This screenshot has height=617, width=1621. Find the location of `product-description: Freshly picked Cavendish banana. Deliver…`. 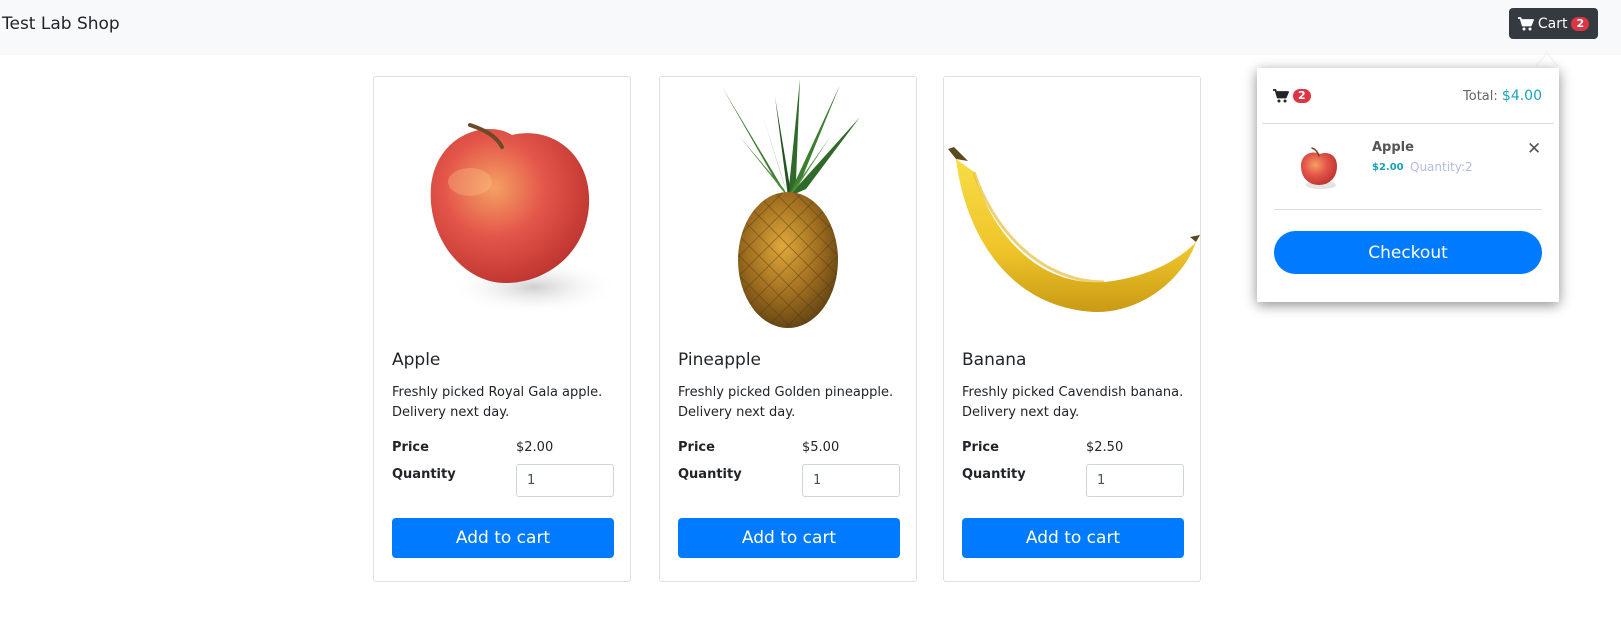

product-description: Freshly picked Cavendish banana. Deliver… is located at coordinates (1073, 402).